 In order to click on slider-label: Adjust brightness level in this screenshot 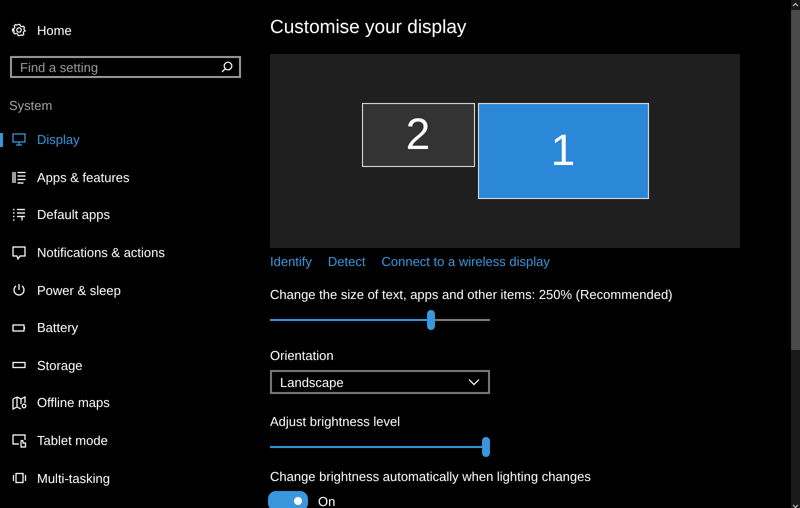, I will do `click(336, 421)`.